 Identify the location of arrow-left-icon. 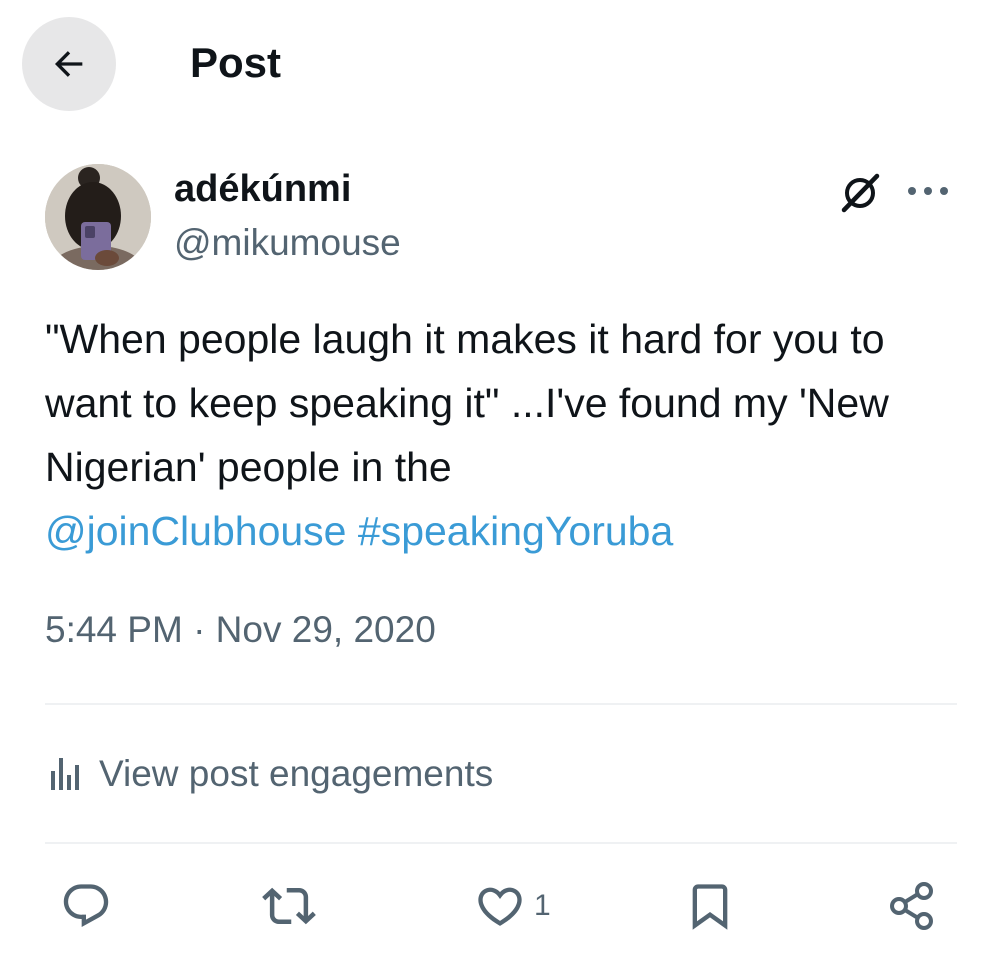
(69, 64).